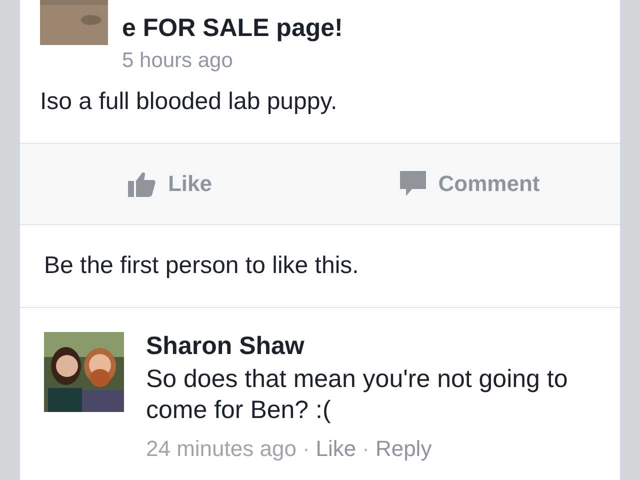 This screenshot has width=640, height=480. Describe the element at coordinates (170, 184) in the screenshot. I see `like-button: Like` at that location.